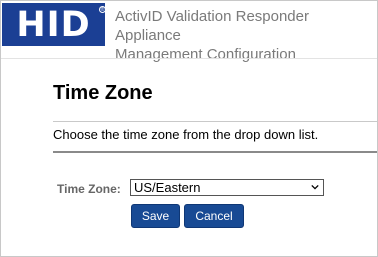 This screenshot has width=378, height=257. What do you see at coordinates (103, 93) in the screenshot?
I see `page-title: Time Zone` at bounding box center [103, 93].